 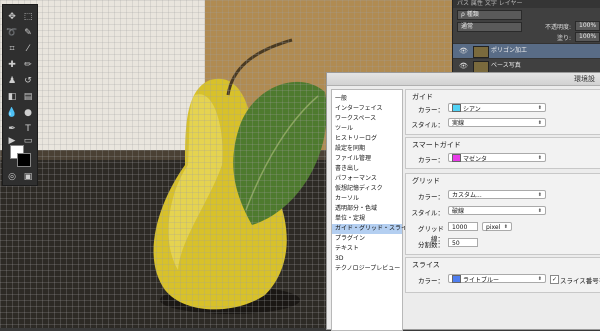 I want to click on category-item: カーソル, so click(x=367, y=199).